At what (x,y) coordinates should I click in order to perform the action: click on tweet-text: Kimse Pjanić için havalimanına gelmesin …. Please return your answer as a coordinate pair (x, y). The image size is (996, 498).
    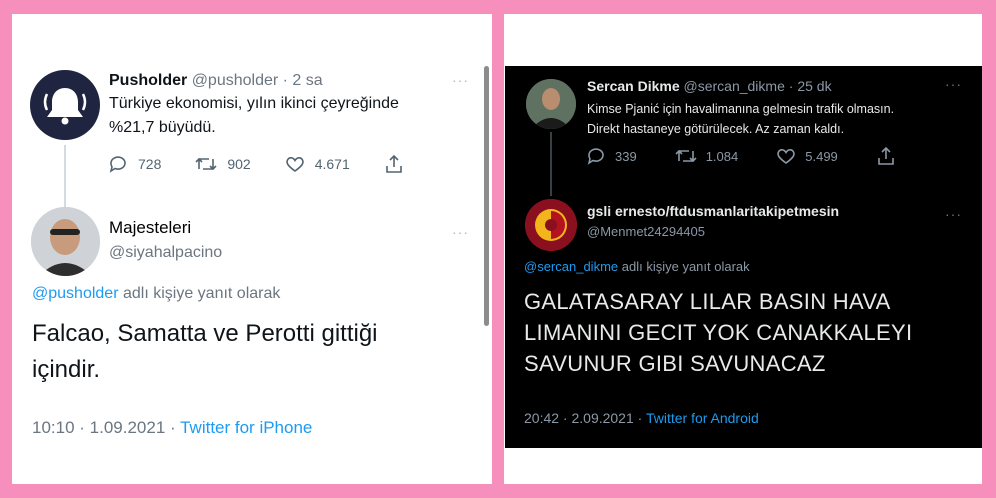
    Looking at the image, I should click on (740, 119).